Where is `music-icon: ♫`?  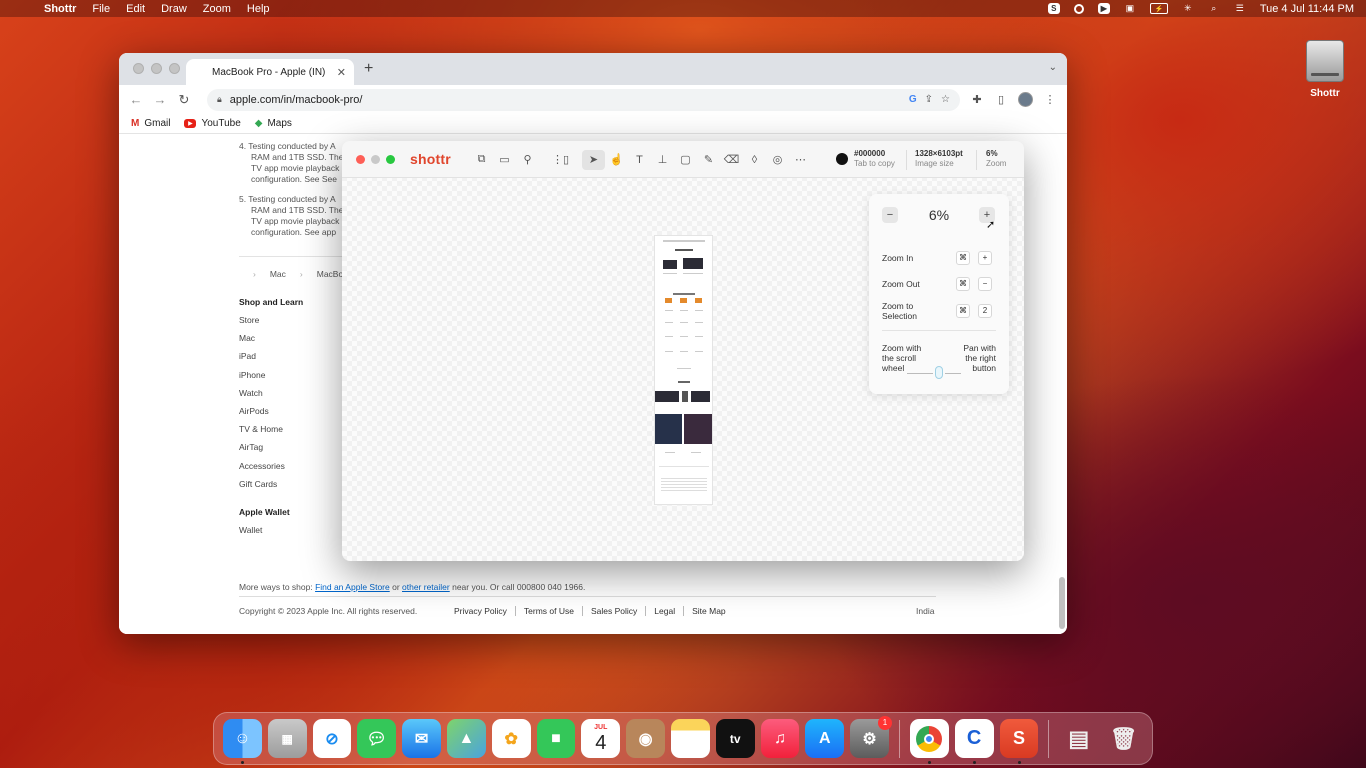 music-icon: ♫ is located at coordinates (780, 738).